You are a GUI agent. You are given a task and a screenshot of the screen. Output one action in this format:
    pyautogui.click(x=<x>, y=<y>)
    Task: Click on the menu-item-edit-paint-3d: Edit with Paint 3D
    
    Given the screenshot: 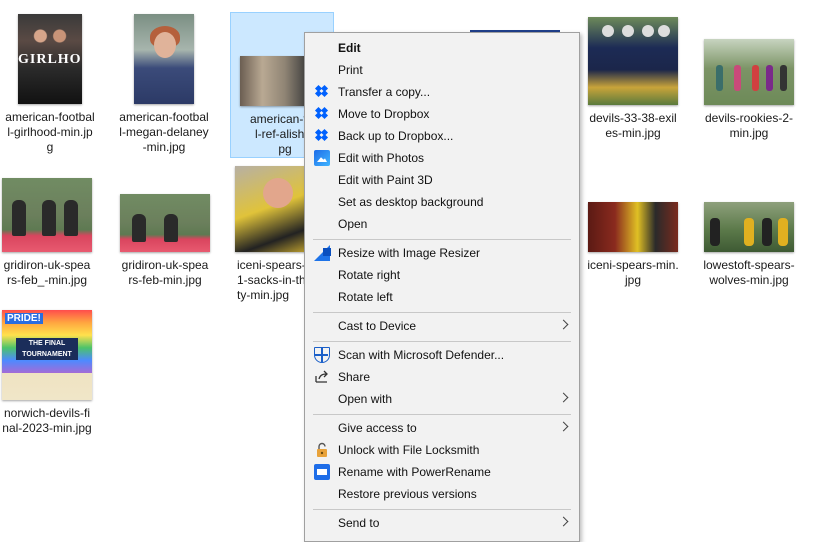 What is the action you would take?
    pyautogui.click(x=442, y=180)
    